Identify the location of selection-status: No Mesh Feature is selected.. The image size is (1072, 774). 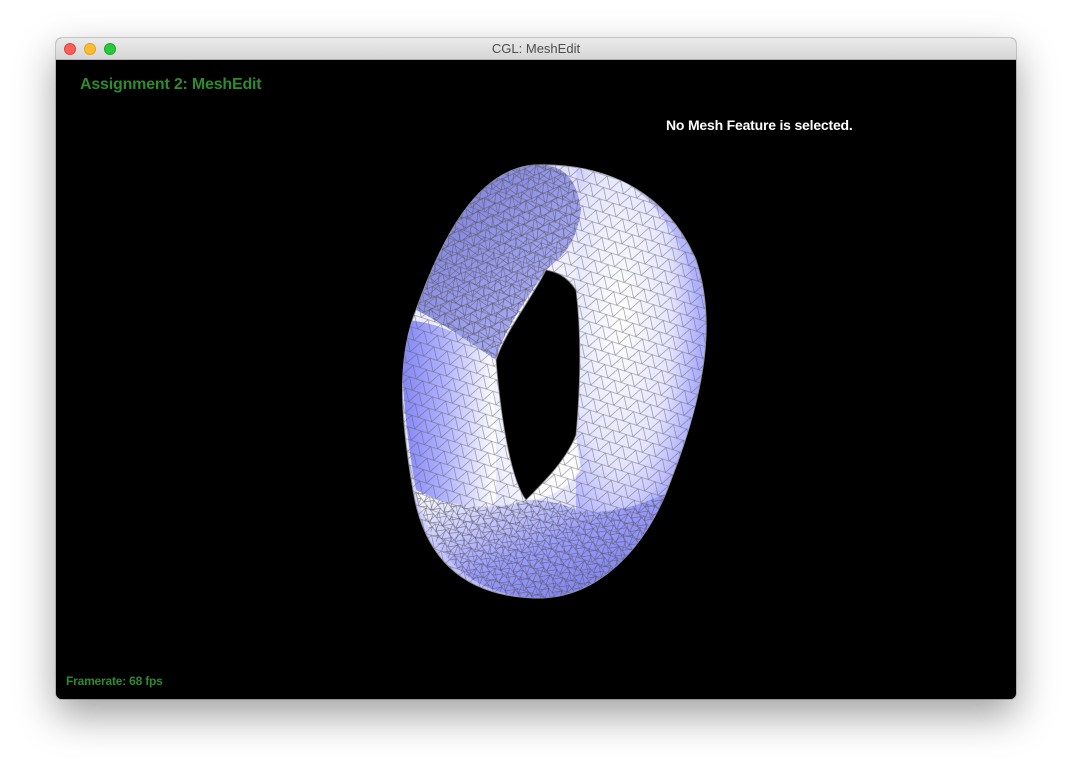
(759, 125).